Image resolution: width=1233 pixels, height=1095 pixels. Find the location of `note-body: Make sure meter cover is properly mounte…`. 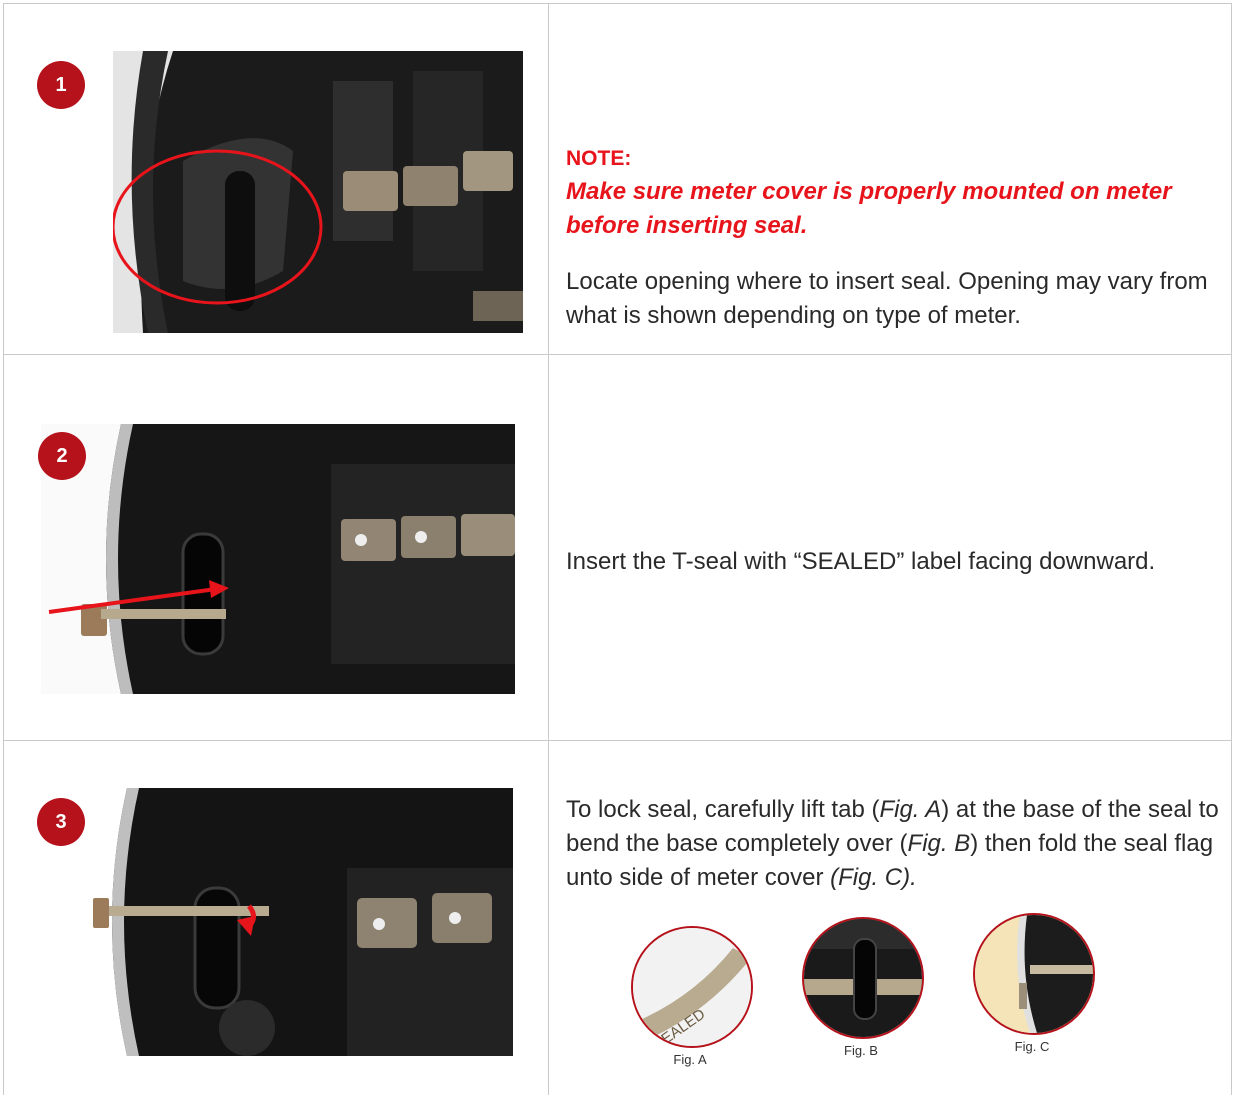

note-body: Make sure meter cover is properly mounte… is located at coordinates (869, 208).